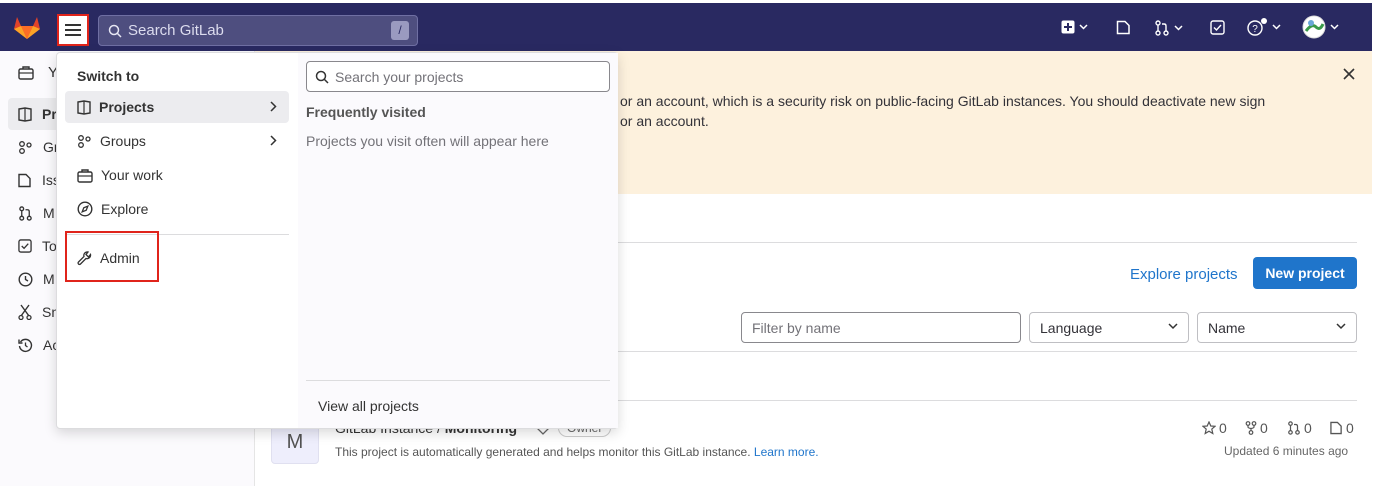 The image size is (1390, 486). I want to click on sidebar-item-label: To, so click(49, 246).